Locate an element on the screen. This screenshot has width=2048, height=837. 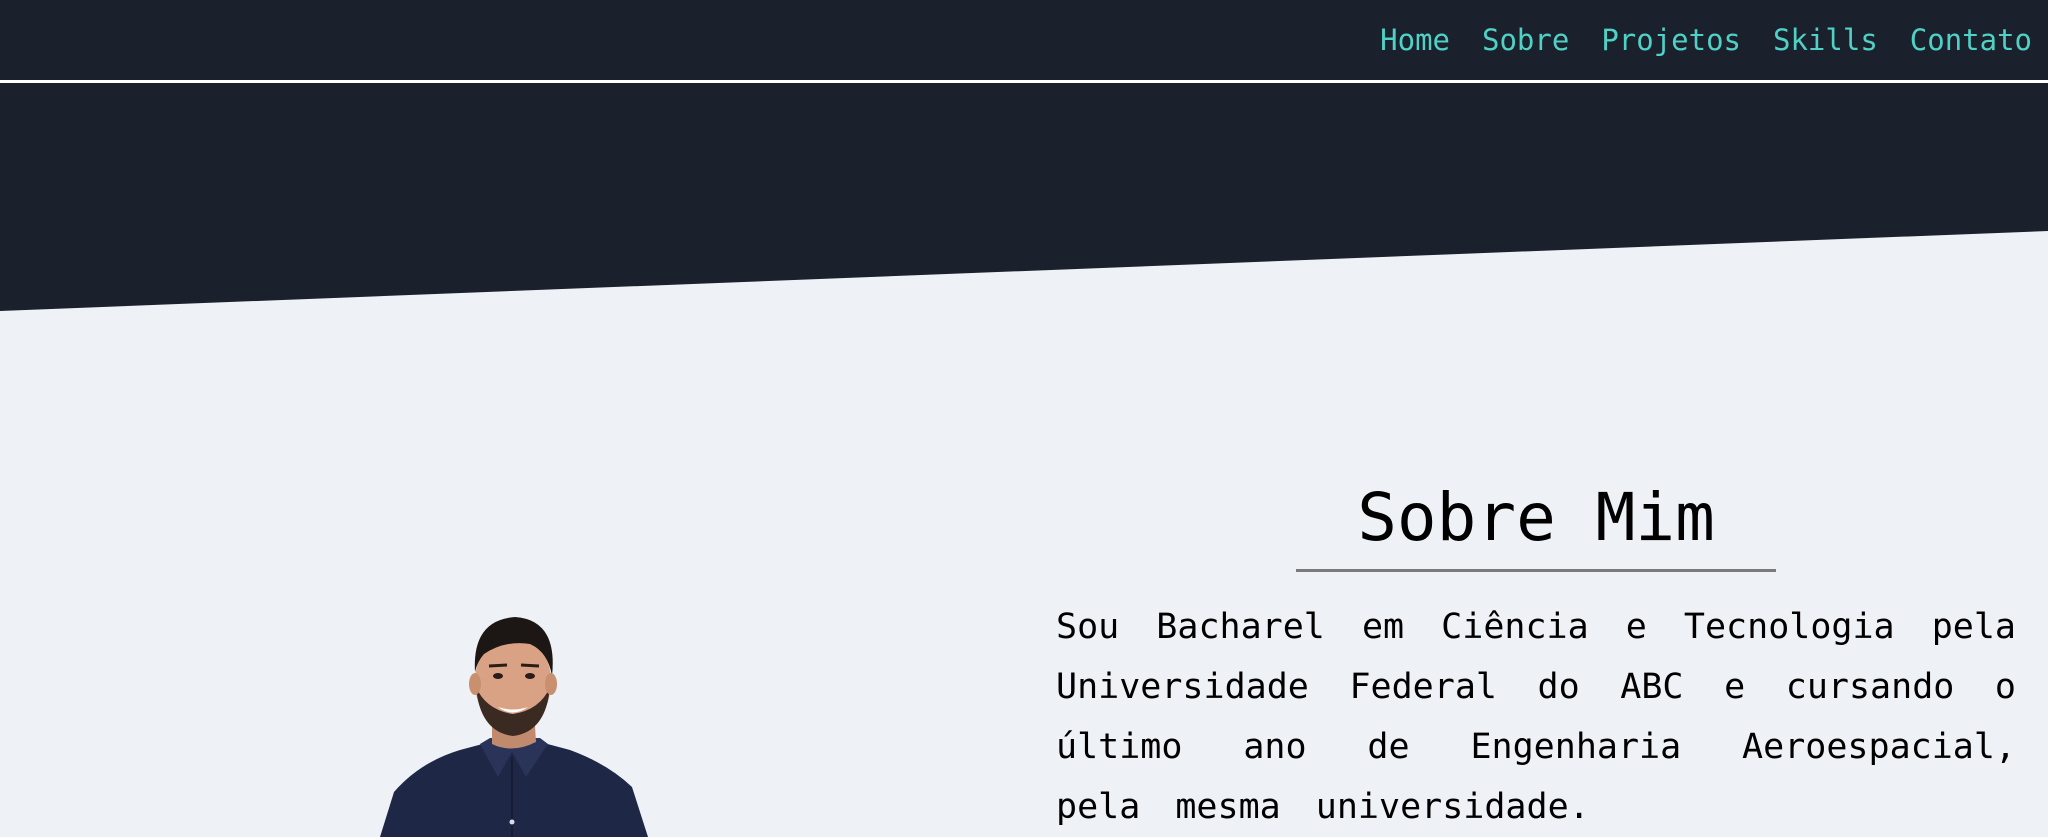
nav-link-skills: Skills is located at coordinates (1825, 40).